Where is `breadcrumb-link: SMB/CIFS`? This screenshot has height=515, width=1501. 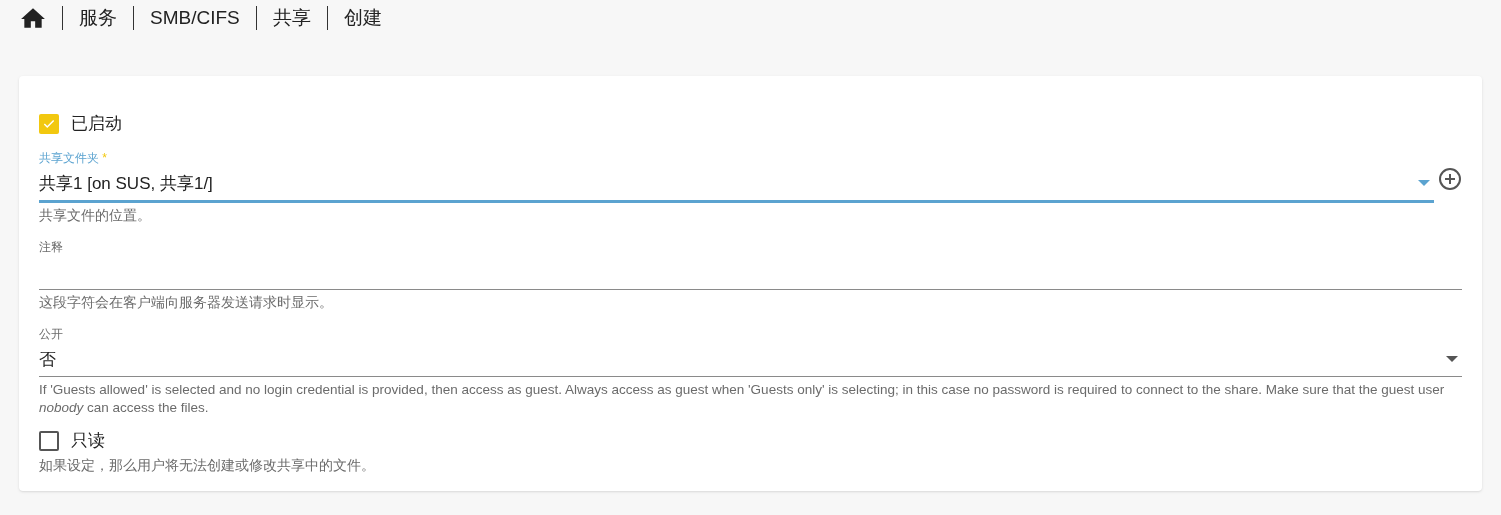 breadcrumb-link: SMB/CIFS is located at coordinates (195, 18).